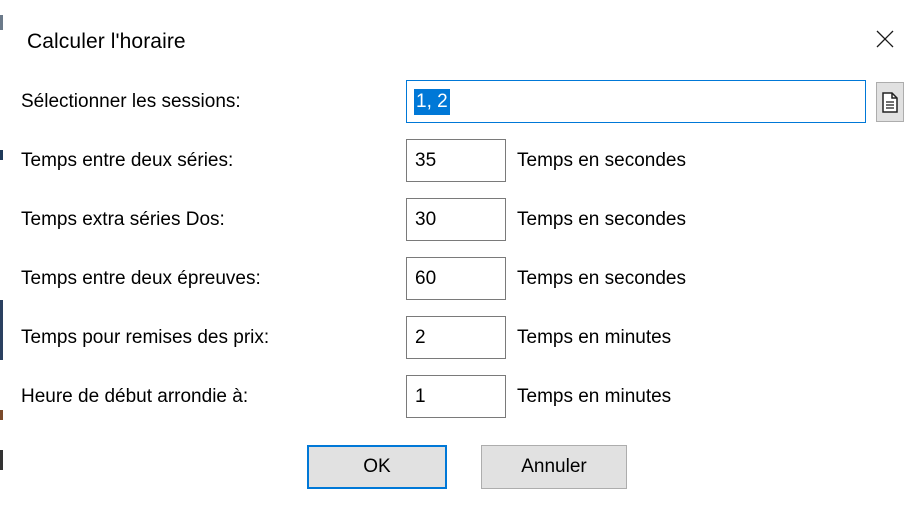 The height and width of the screenshot is (507, 904). I want to click on sessions-picker-button, so click(890, 102).